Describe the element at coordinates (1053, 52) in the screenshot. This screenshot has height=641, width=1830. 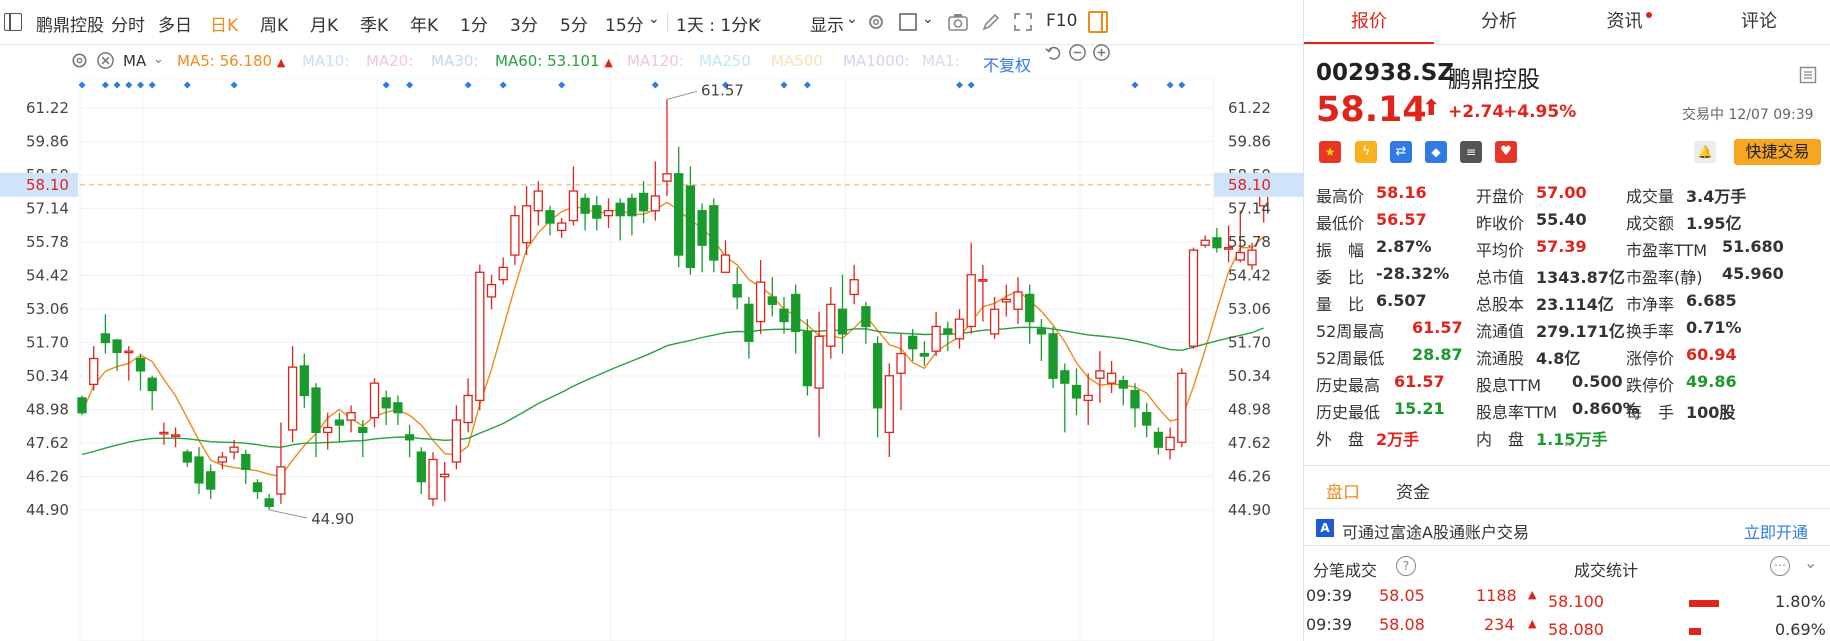
I see `undo-icon` at that location.